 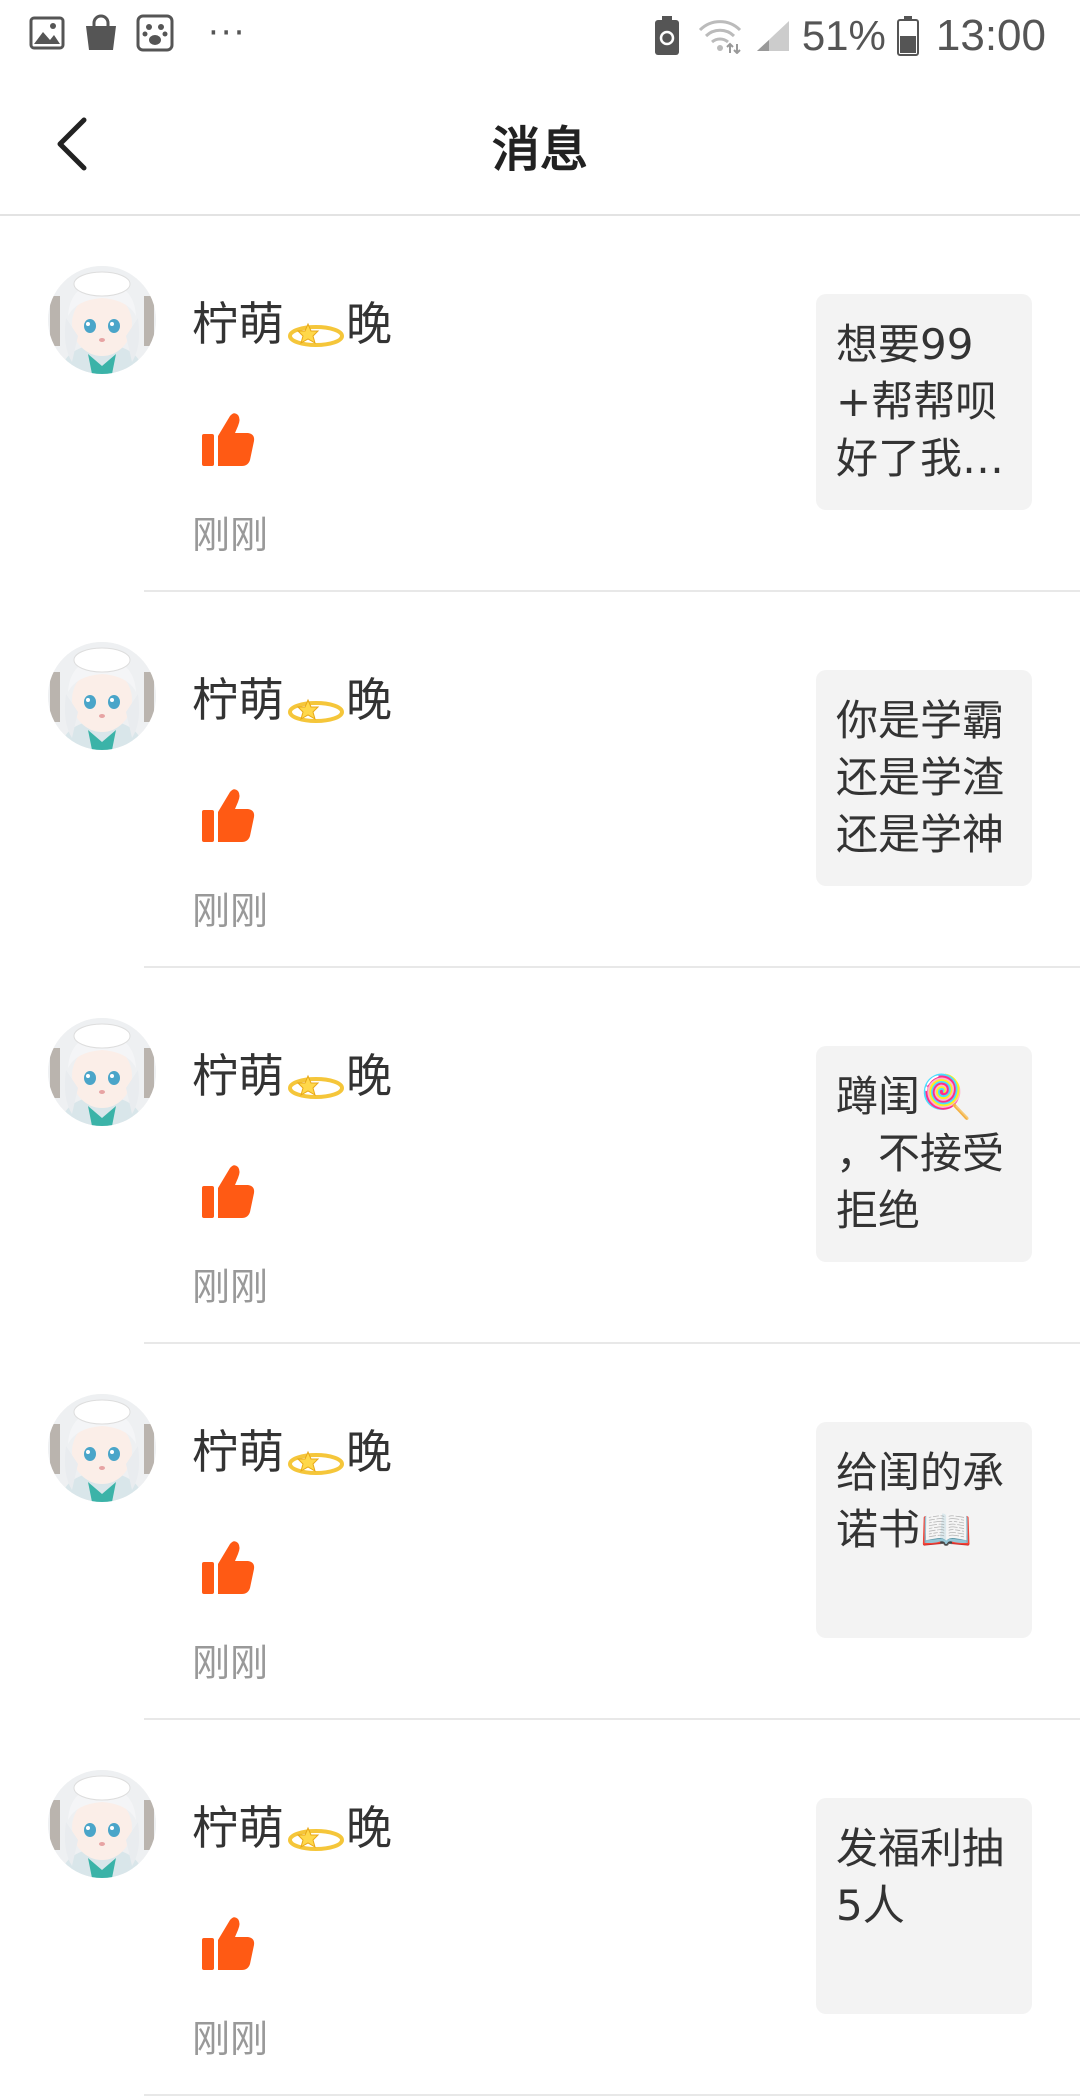 What do you see at coordinates (920, 1877) in the screenshot?
I see `post-preview-text: 发福利抽5人` at bounding box center [920, 1877].